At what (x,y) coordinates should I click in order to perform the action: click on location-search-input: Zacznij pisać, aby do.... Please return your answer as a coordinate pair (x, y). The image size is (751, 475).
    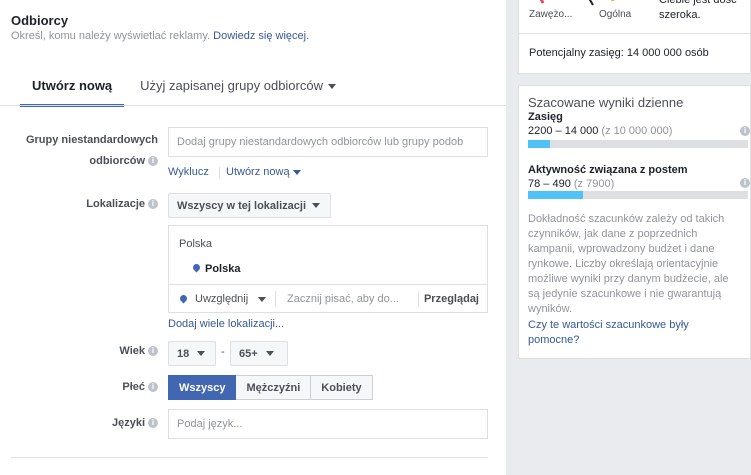
    Looking at the image, I should click on (343, 299).